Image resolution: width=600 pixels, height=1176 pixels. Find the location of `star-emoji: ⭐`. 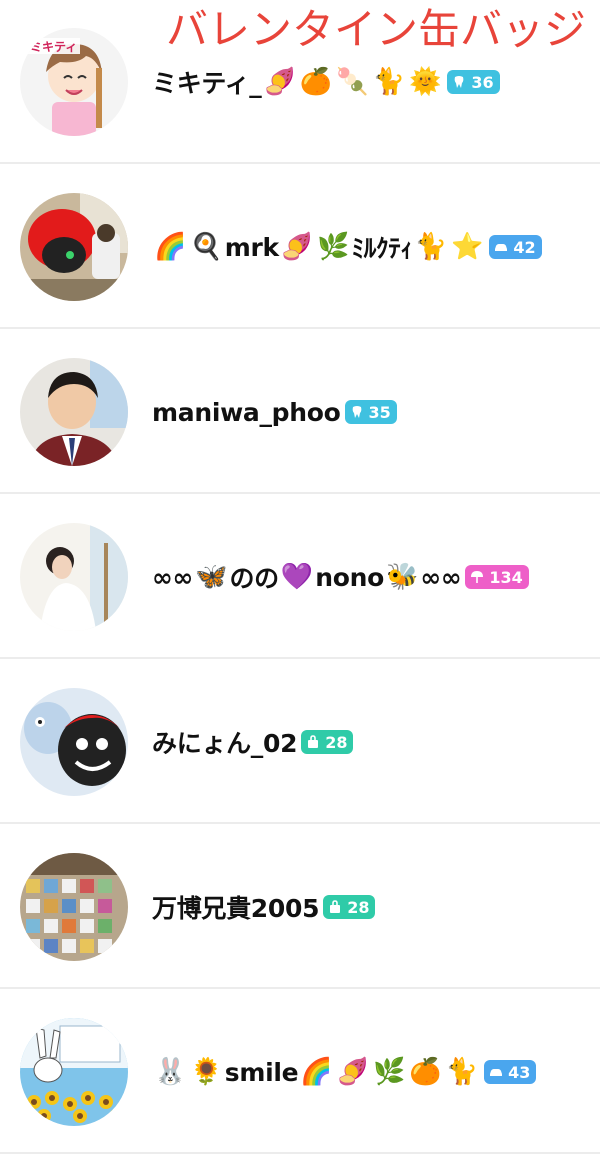

star-emoji: ⭐ is located at coordinates (467, 247).